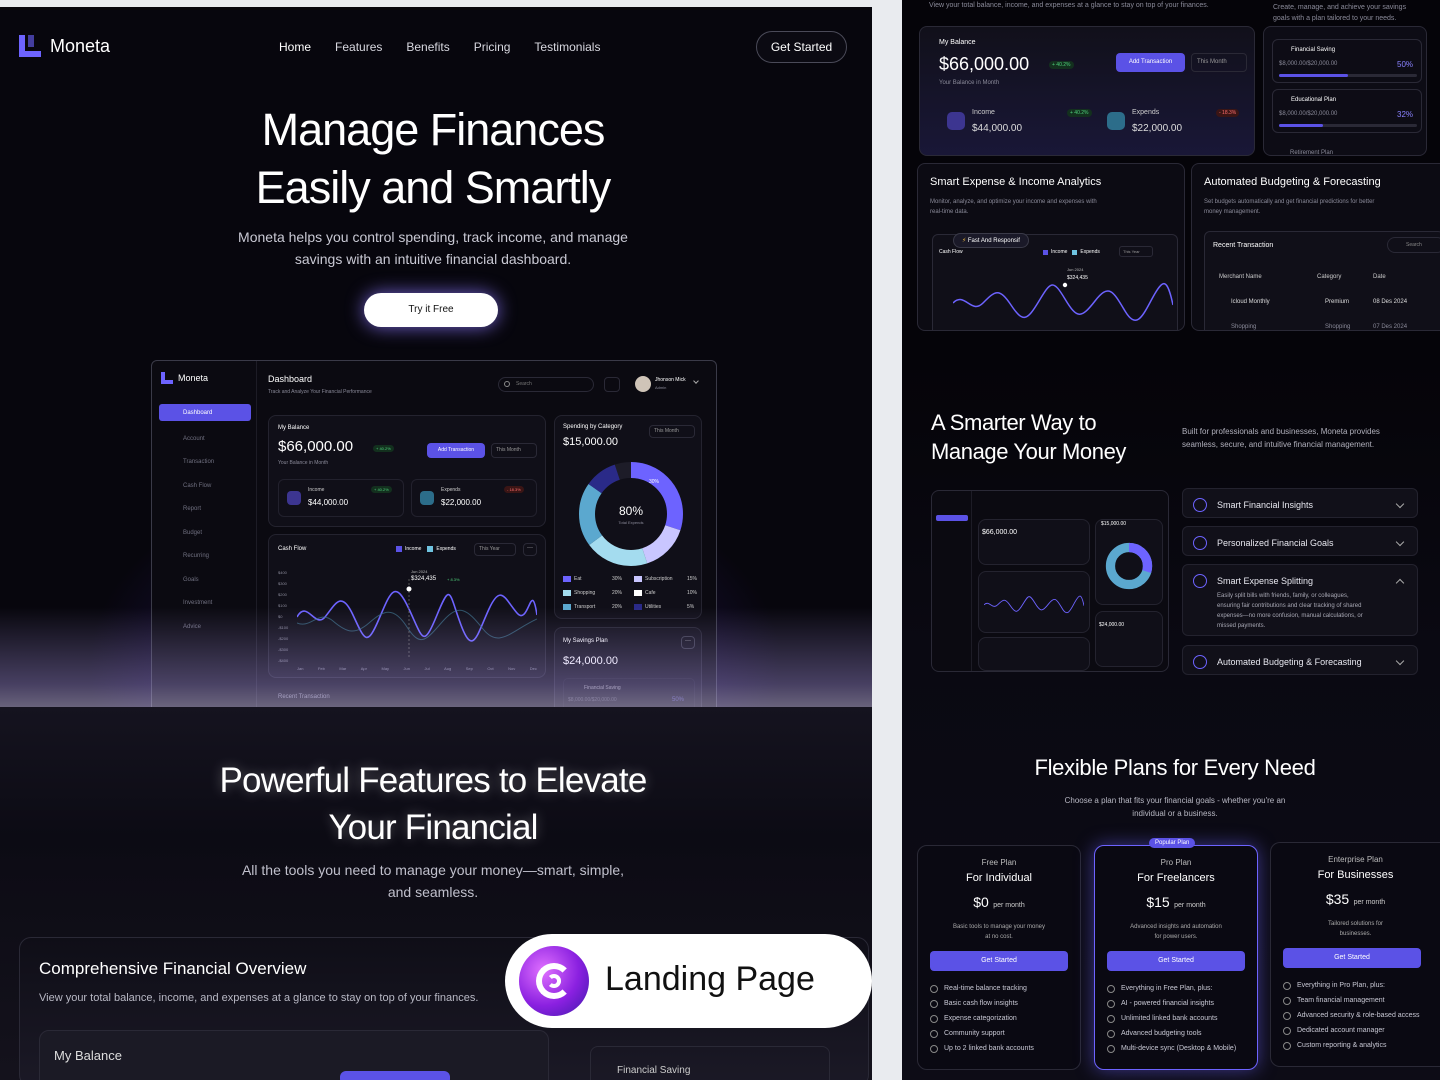 This screenshot has height=1080, width=1440. I want to click on sidebar-item-investment: Investment, so click(205, 604).